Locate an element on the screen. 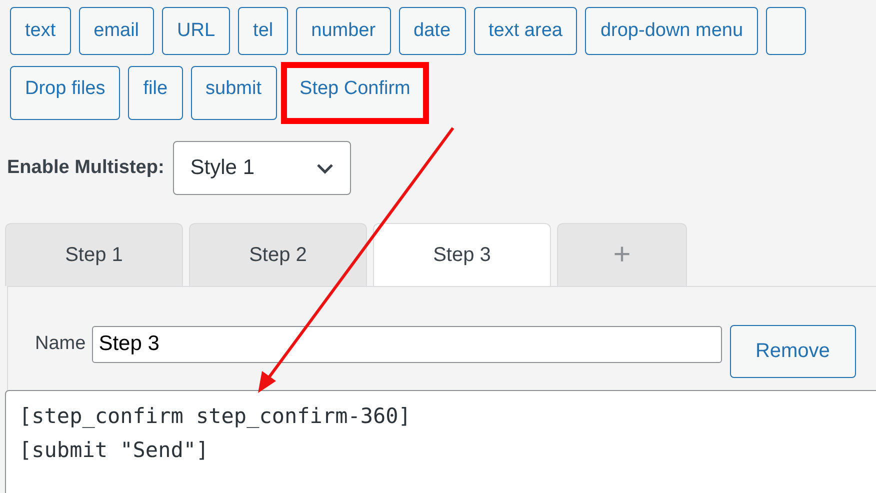 The width and height of the screenshot is (876, 493). tag-button: email is located at coordinates (116, 31).